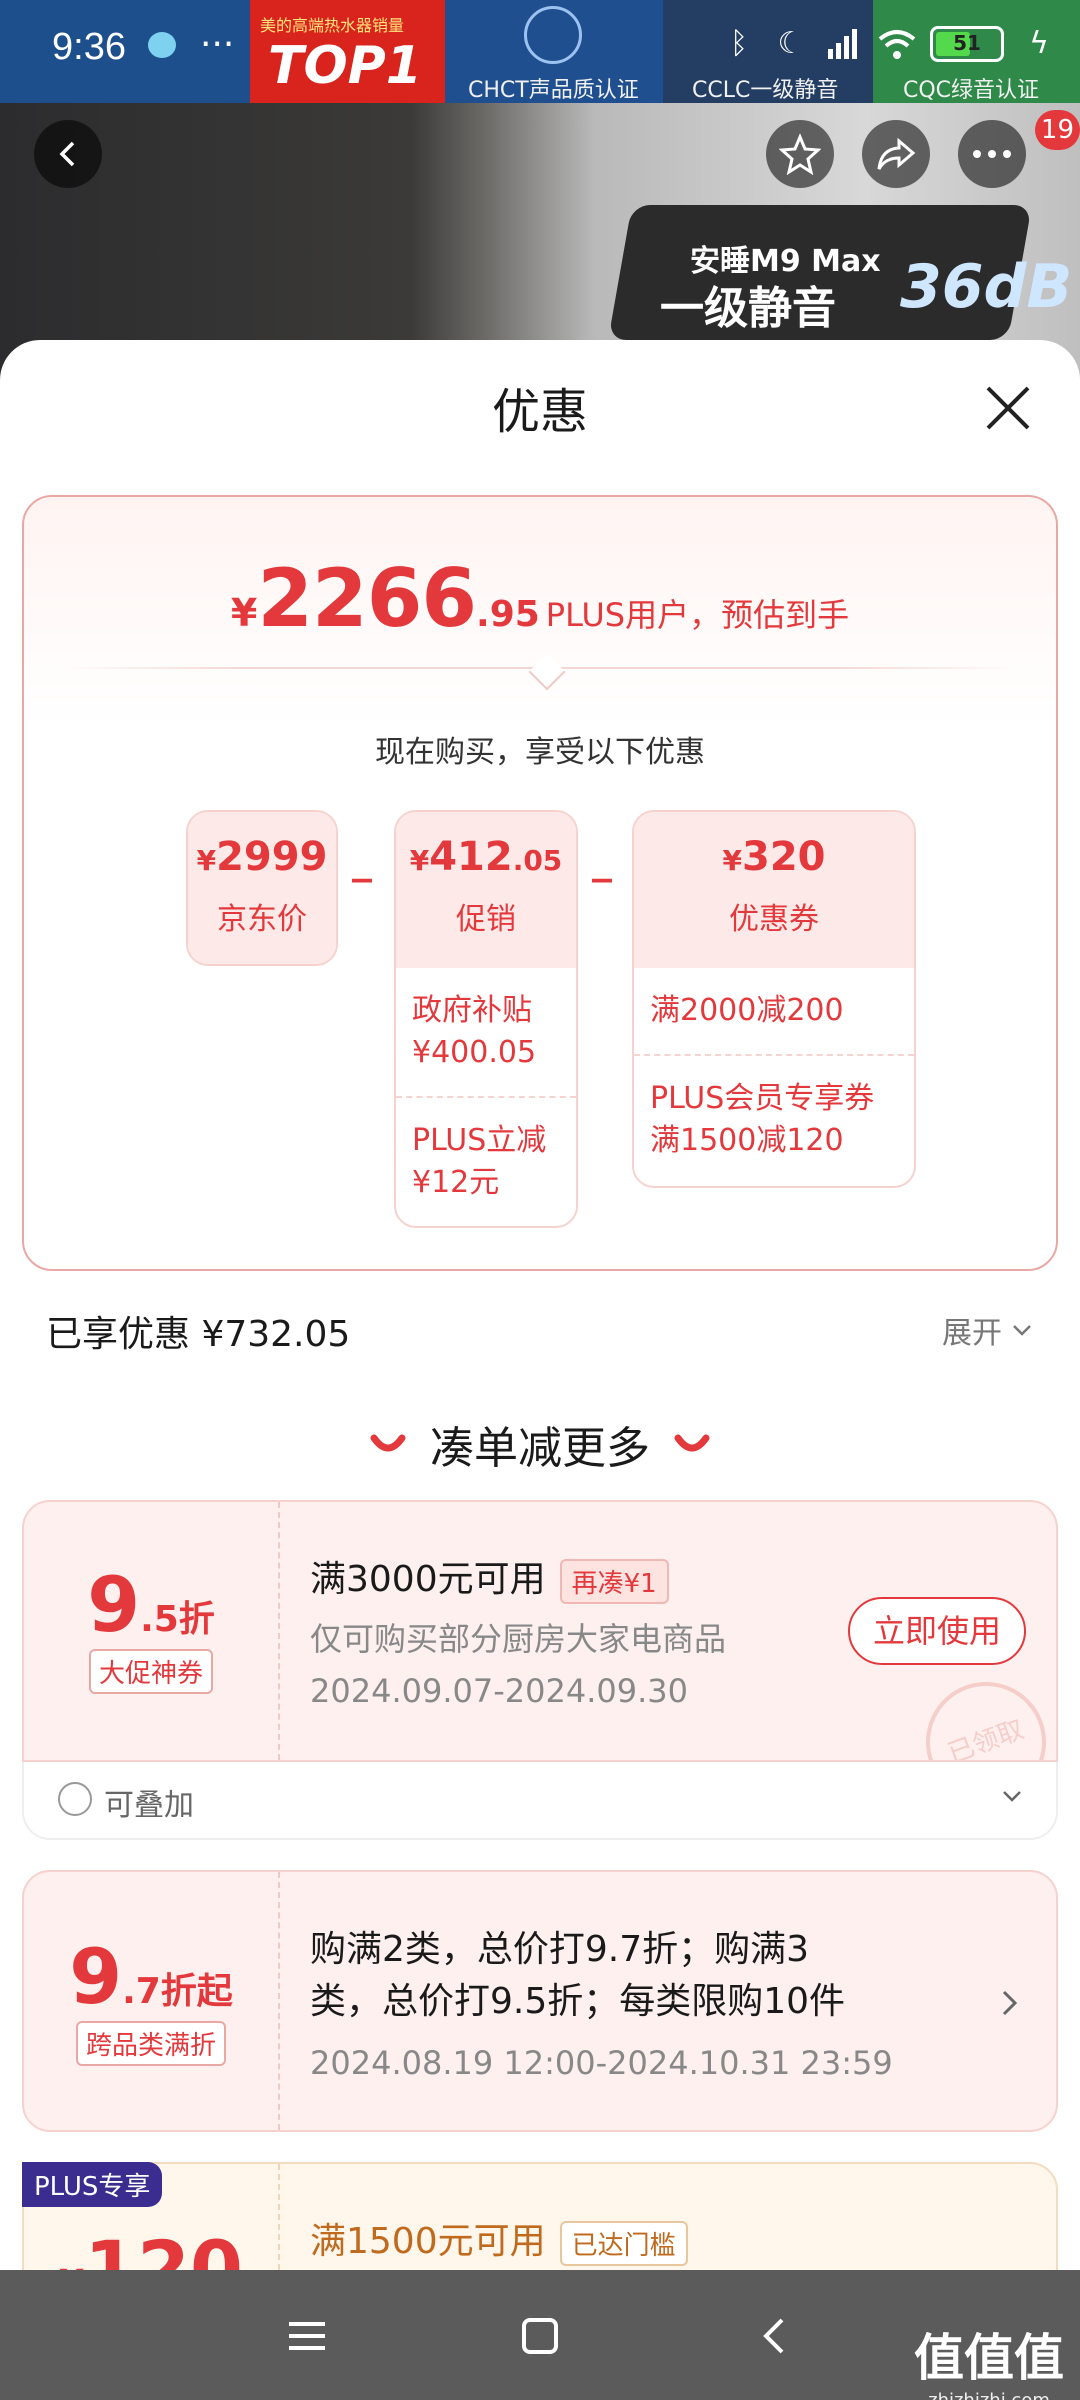 The image size is (1080, 2400). I want to click on coupon-discount: 9.5折 大促神券, so click(151, 1598).